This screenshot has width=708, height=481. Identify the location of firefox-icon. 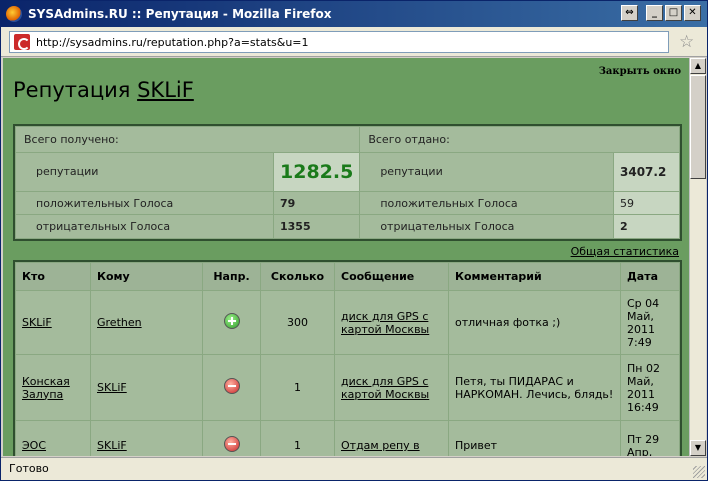
(14, 14).